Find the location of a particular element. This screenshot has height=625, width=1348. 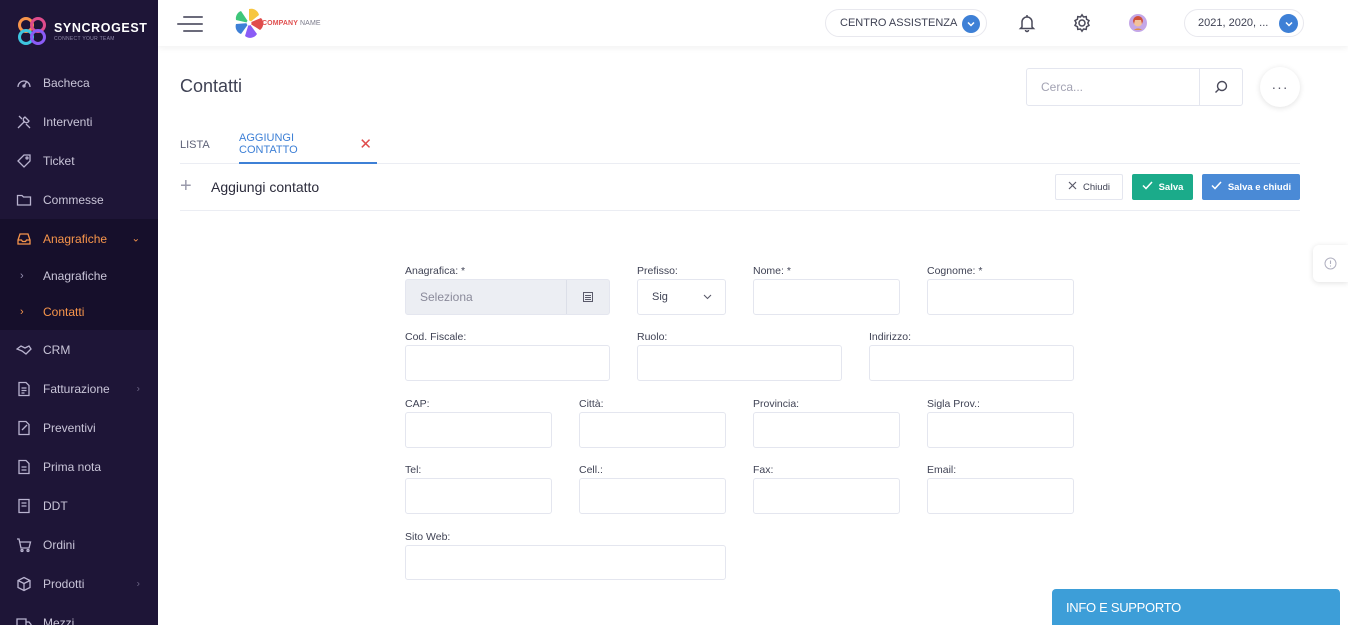

inbox-tray-icon is located at coordinates (24, 239).